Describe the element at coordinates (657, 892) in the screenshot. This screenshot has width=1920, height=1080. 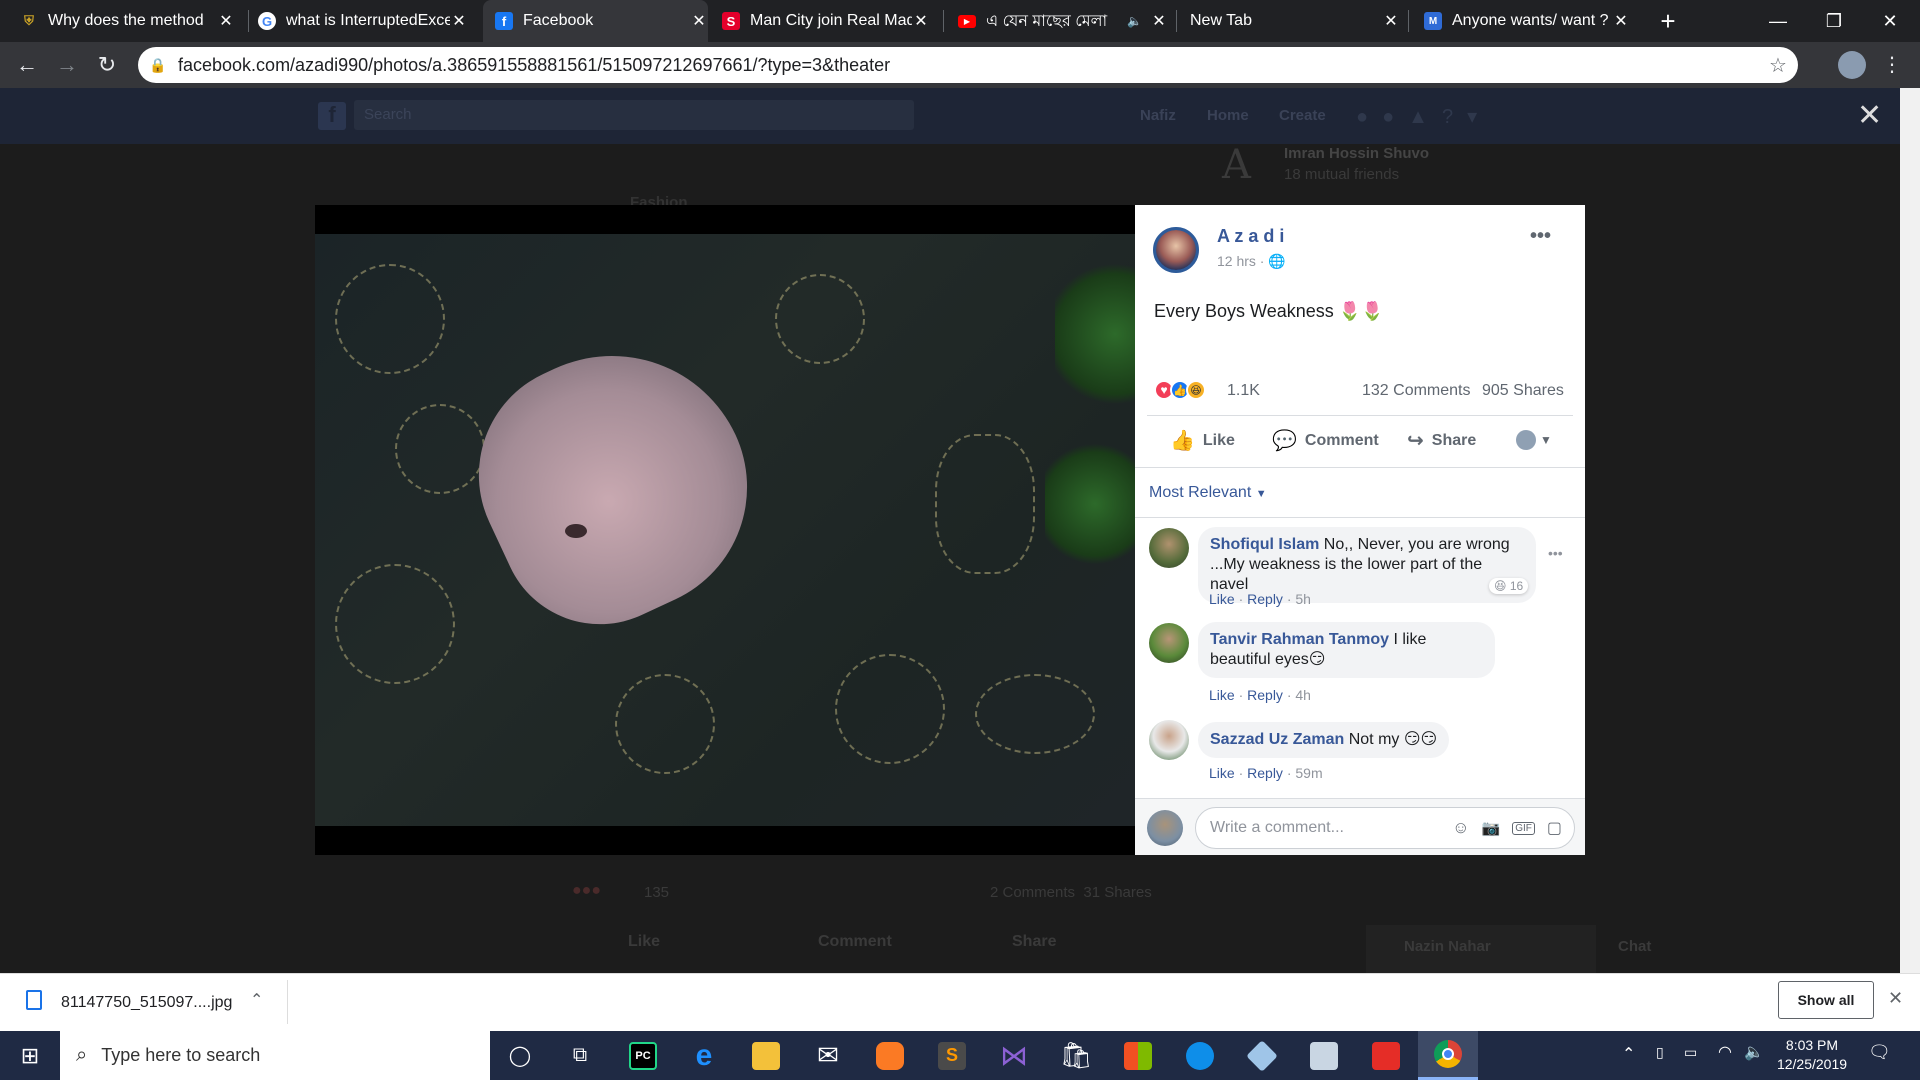
I see `bg-reaction-count: 135` at that location.